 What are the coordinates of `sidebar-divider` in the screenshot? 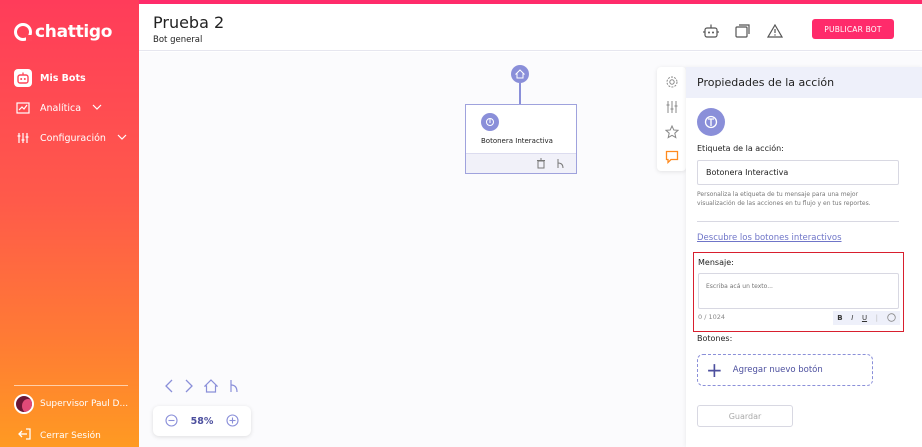 It's located at (71, 385).